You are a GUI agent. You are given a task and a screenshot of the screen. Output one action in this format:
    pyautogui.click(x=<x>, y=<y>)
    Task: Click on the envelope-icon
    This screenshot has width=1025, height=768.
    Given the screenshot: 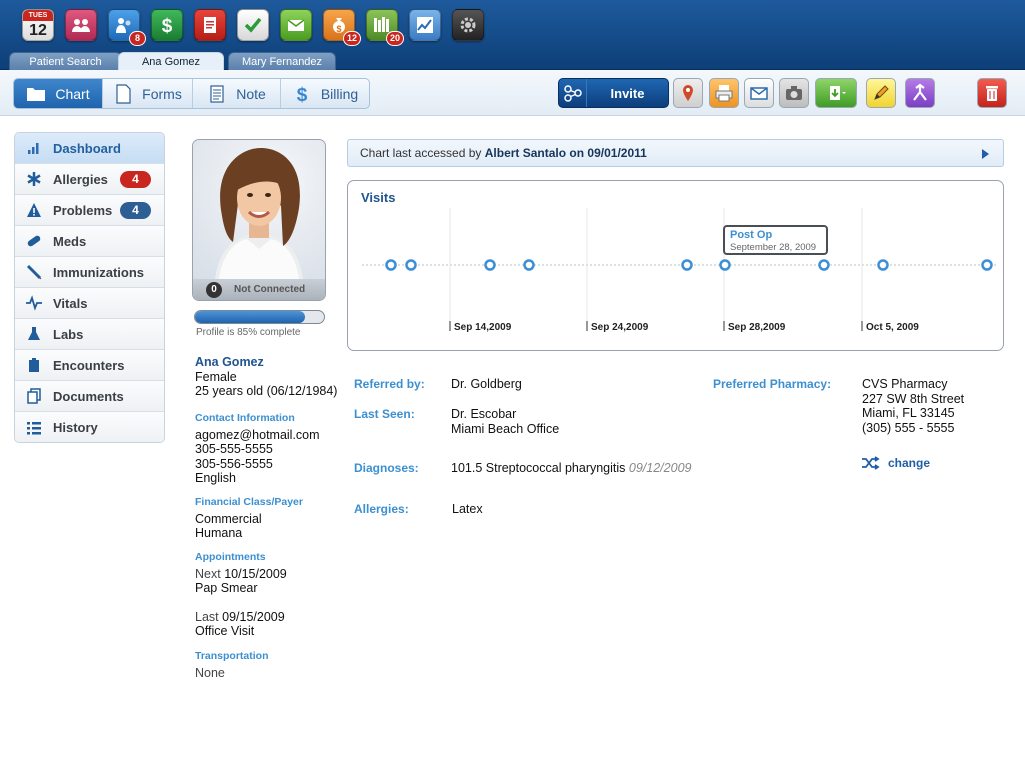 What is the action you would take?
    pyautogui.click(x=759, y=93)
    